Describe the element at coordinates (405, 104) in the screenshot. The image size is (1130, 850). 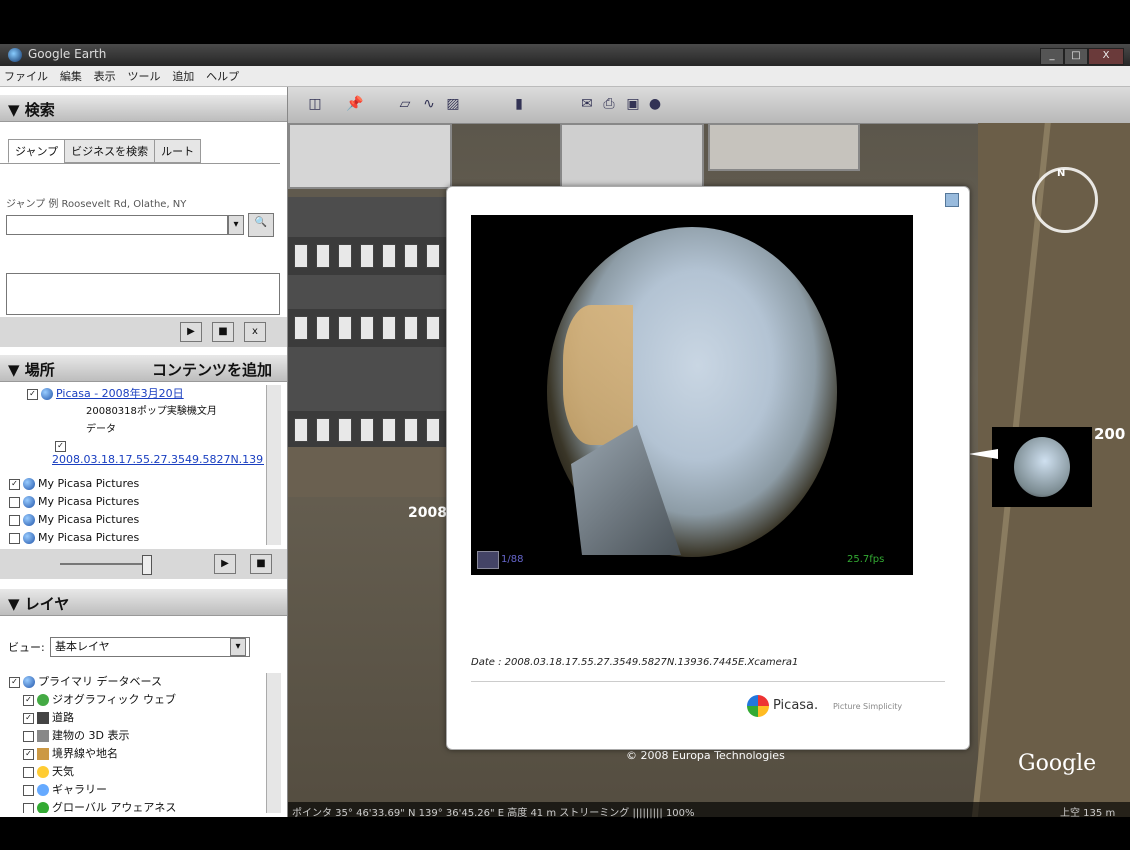
I see `polygon-icon: ▱` at that location.